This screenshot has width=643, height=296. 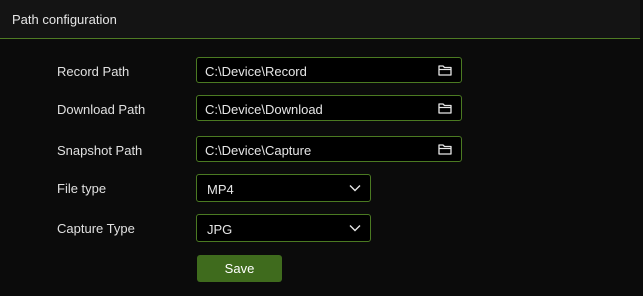 I want to click on capture-type-label: Capture Type, so click(x=96, y=228).